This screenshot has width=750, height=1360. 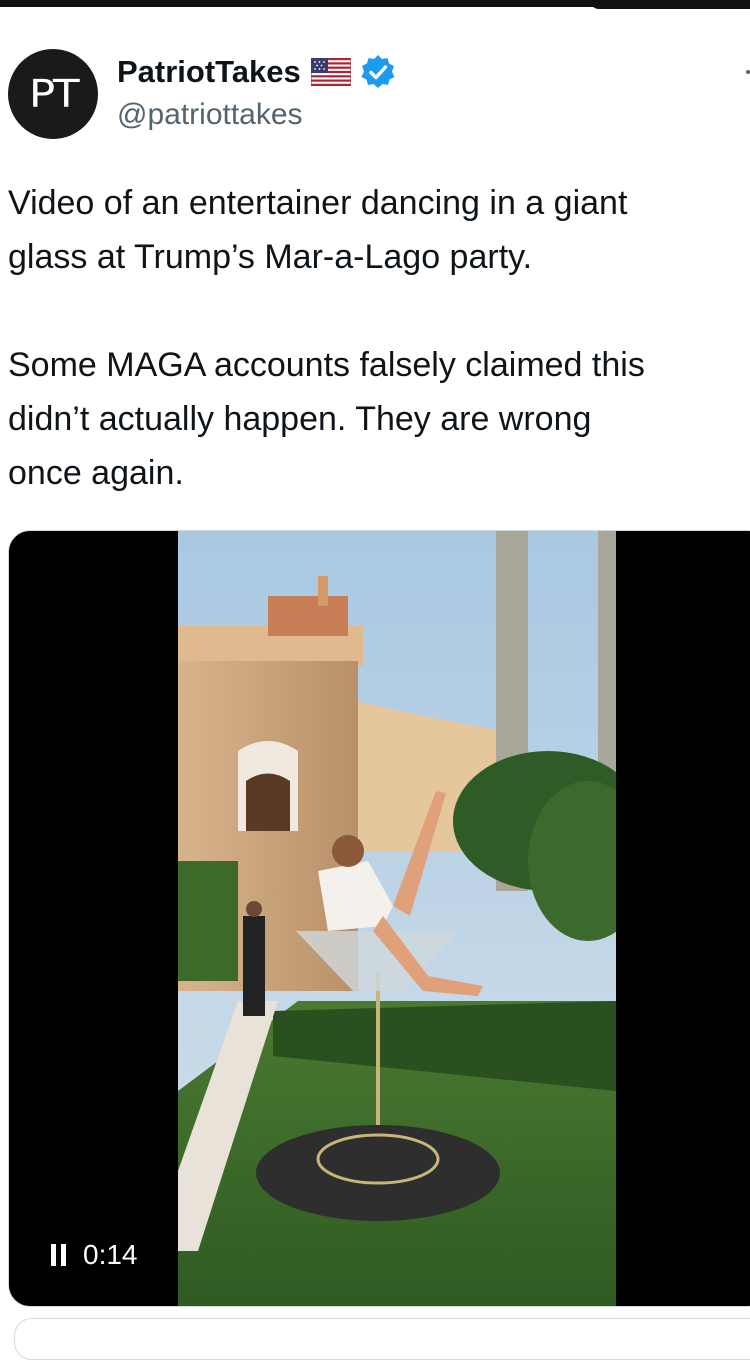 I want to click on author-handle: @patriottakes, so click(x=210, y=115).